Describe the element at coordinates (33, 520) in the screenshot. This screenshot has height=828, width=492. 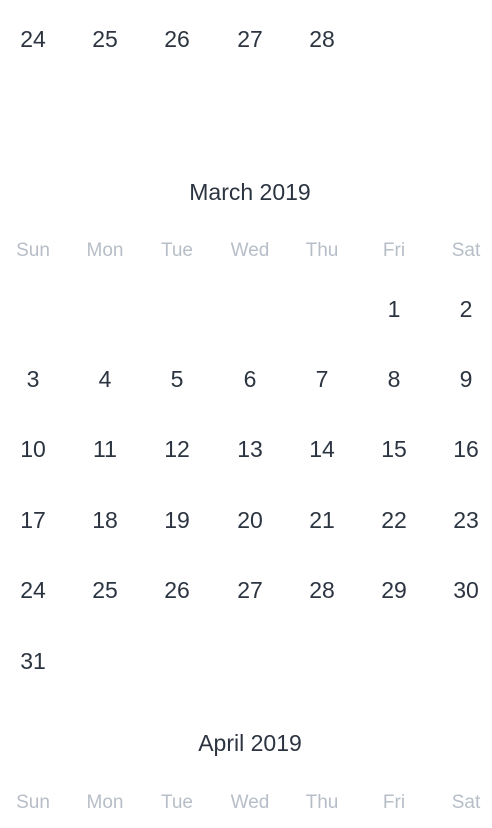
I see `day-cell: 17` at that location.